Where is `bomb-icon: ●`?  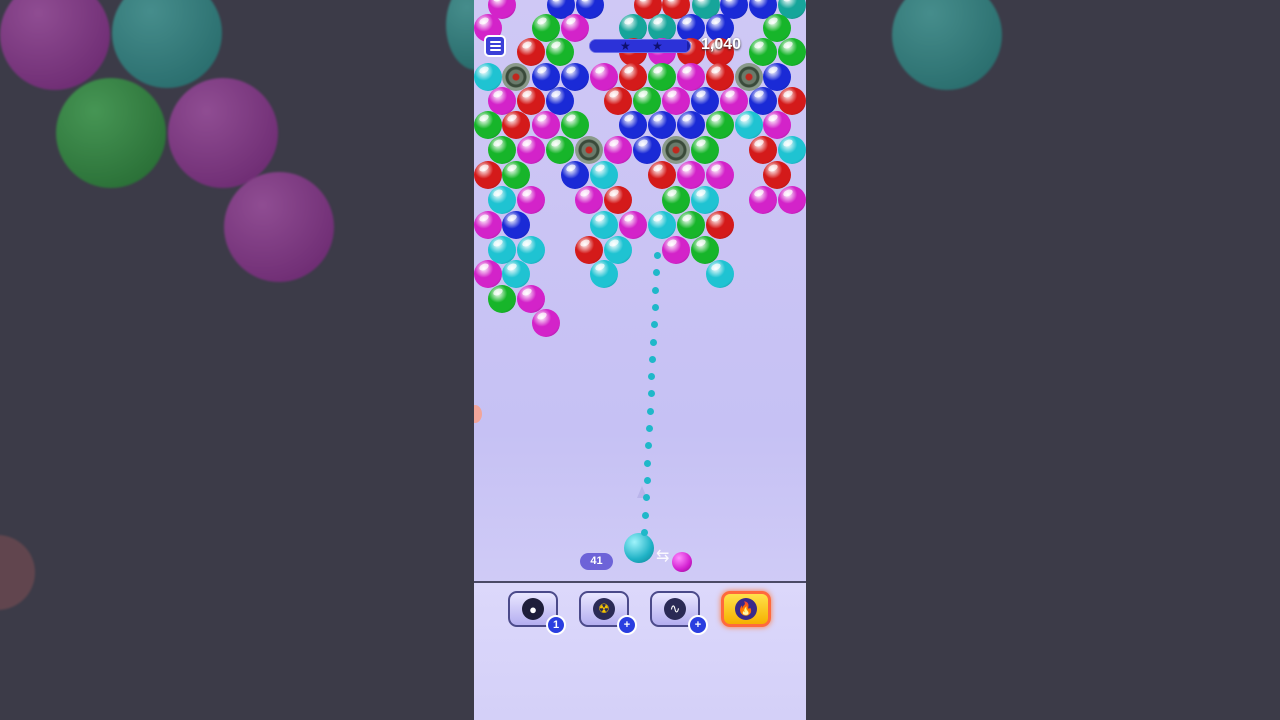 bomb-icon: ● is located at coordinates (533, 609).